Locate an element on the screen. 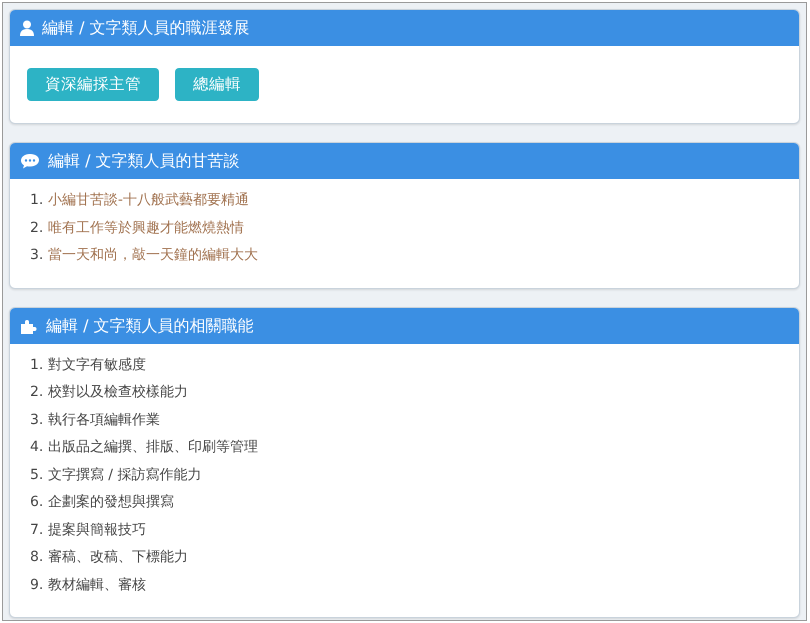  panel-title: 編輯 / 文字類人員的相關職能 is located at coordinates (150, 325).